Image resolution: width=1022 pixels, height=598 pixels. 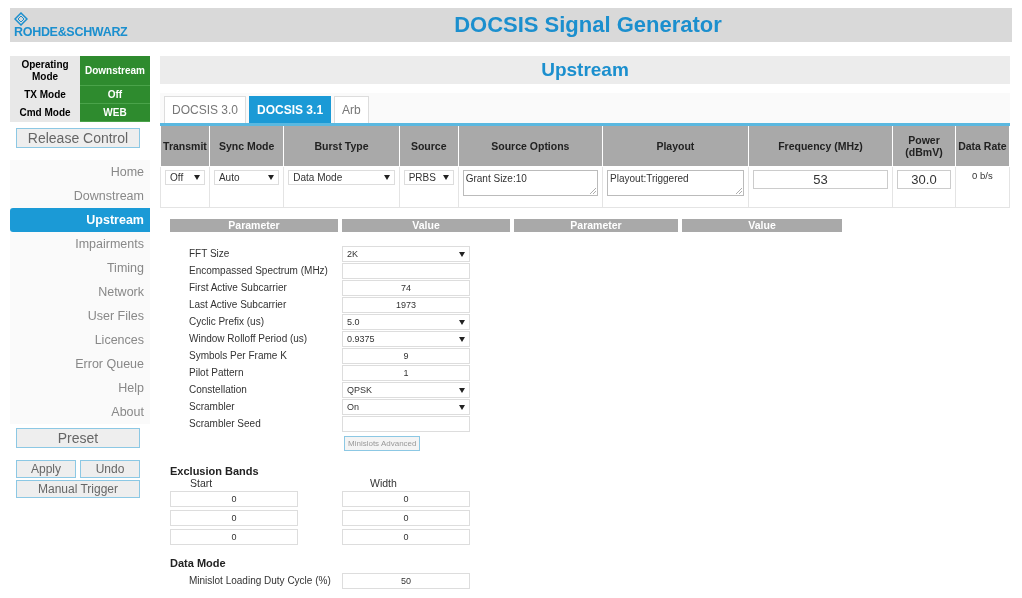 What do you see at coordinates (78, 438) in the screenshot?
I see `preset-button: Preset` at bounding box center [78, 438].